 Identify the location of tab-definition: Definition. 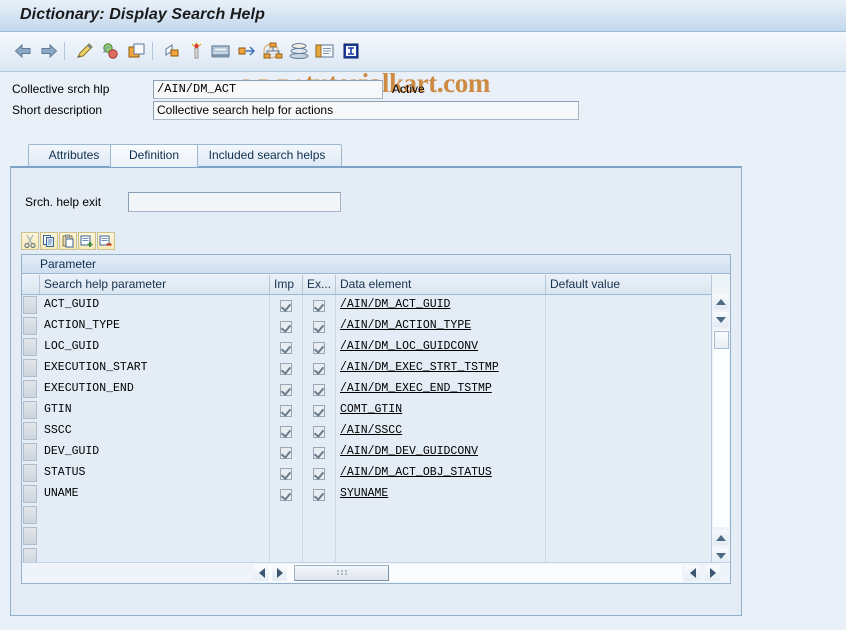
(154, 155).